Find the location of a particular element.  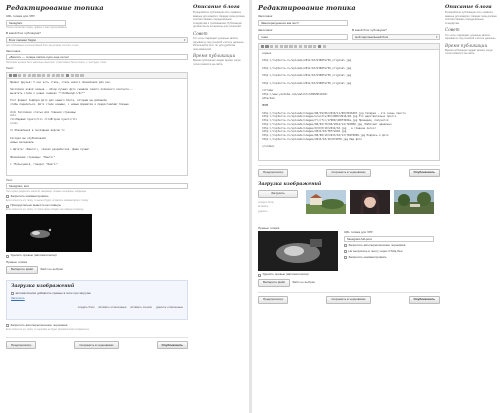

option-checkbox-2: Не выпускать в ленту через СТАЦ.Лен is located at coordinates (389, 251).